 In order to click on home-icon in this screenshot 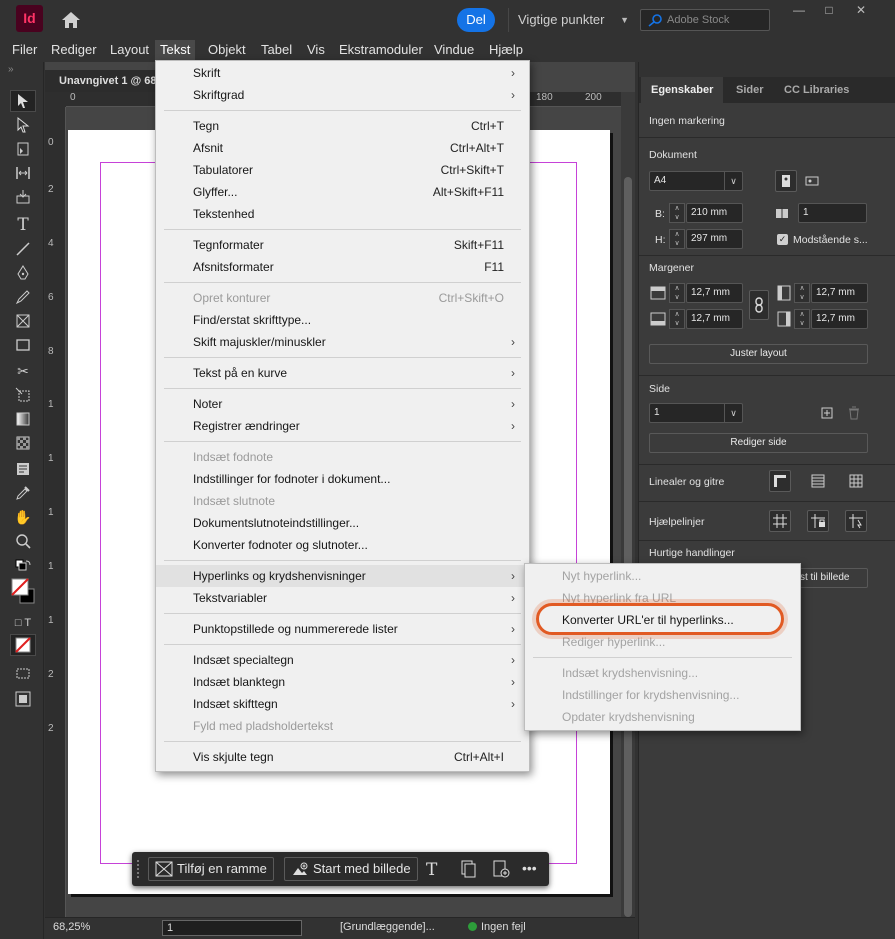, I will do `click(71, 20)`.